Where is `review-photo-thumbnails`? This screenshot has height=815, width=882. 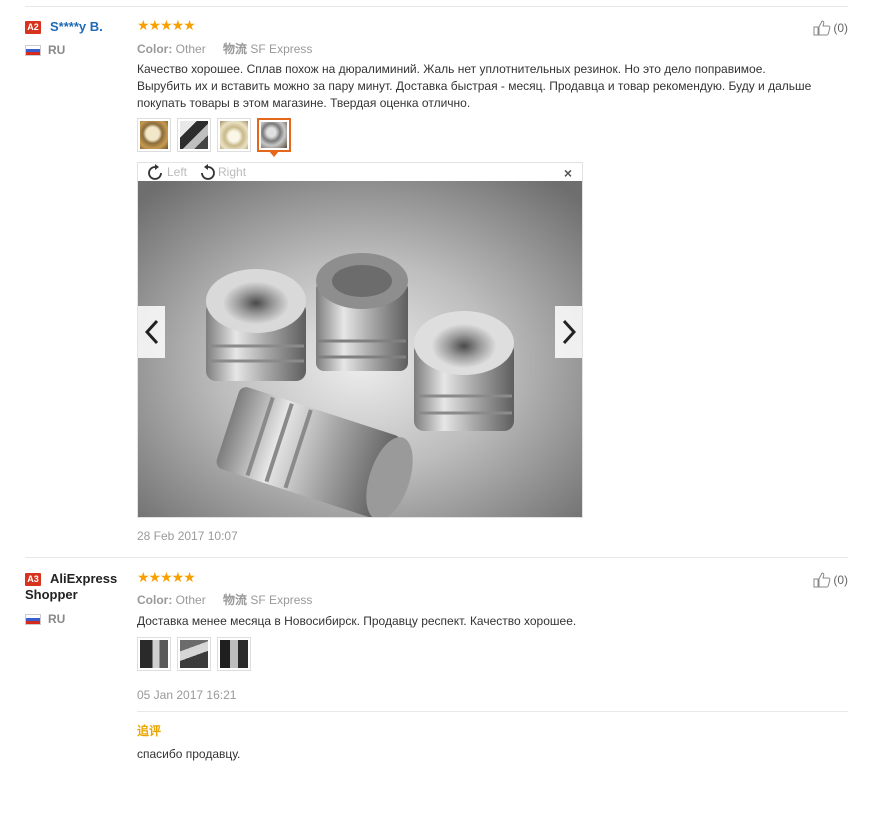
review-photo-thumbnails is located at coordinates (194, 654).